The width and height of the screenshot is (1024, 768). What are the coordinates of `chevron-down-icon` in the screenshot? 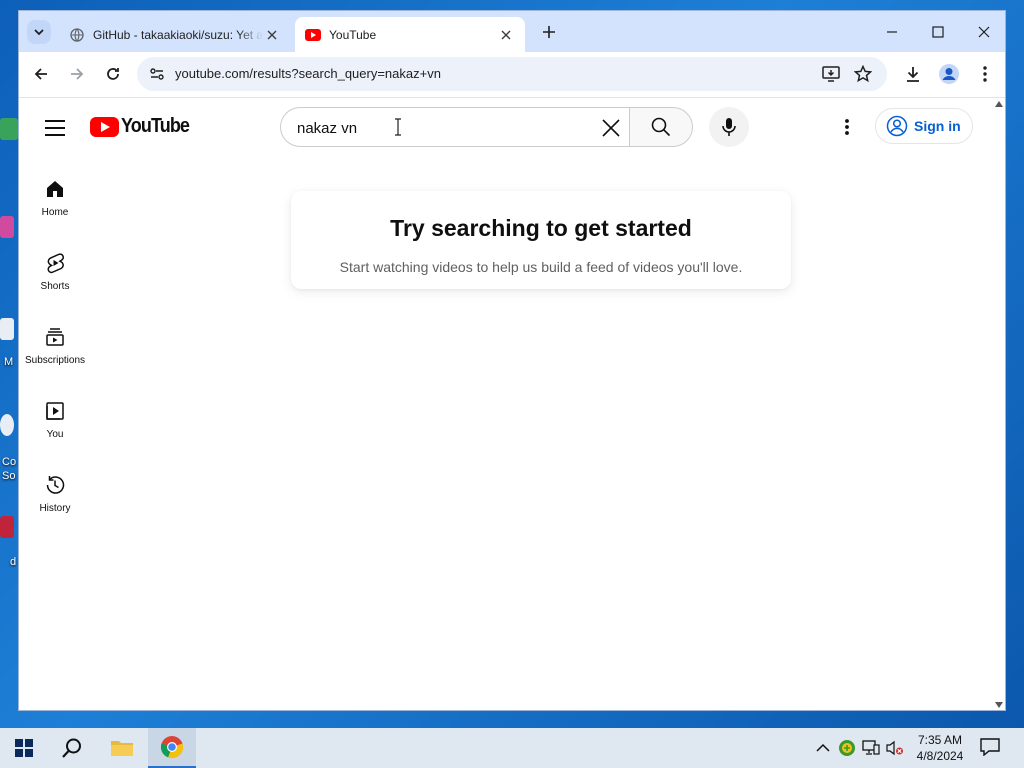 It's located at (39, 32).